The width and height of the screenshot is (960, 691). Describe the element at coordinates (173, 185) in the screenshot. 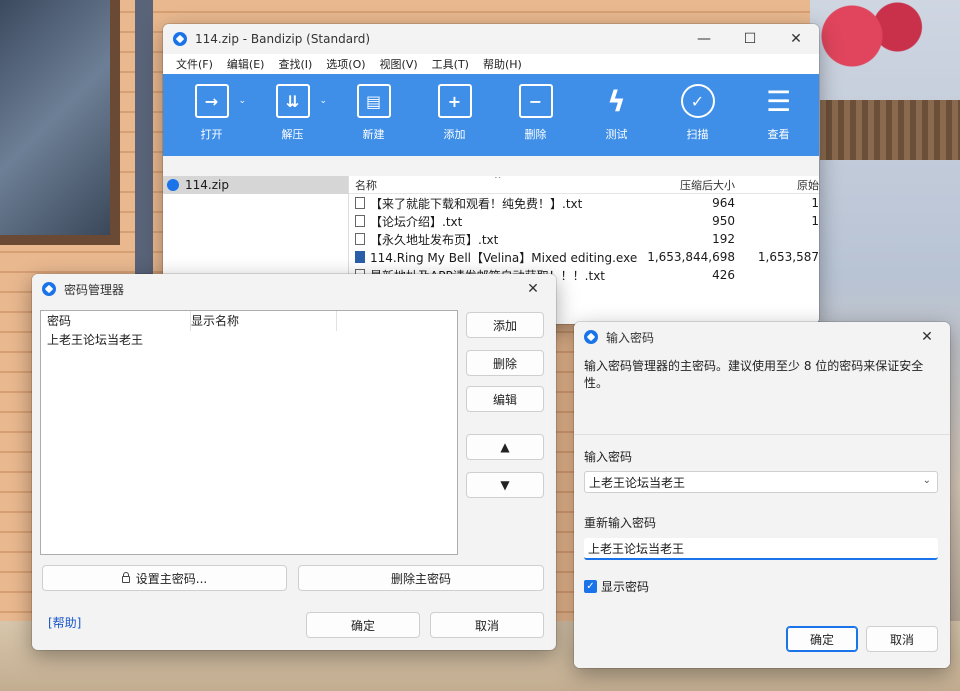

I see `archive-icon` at that location.